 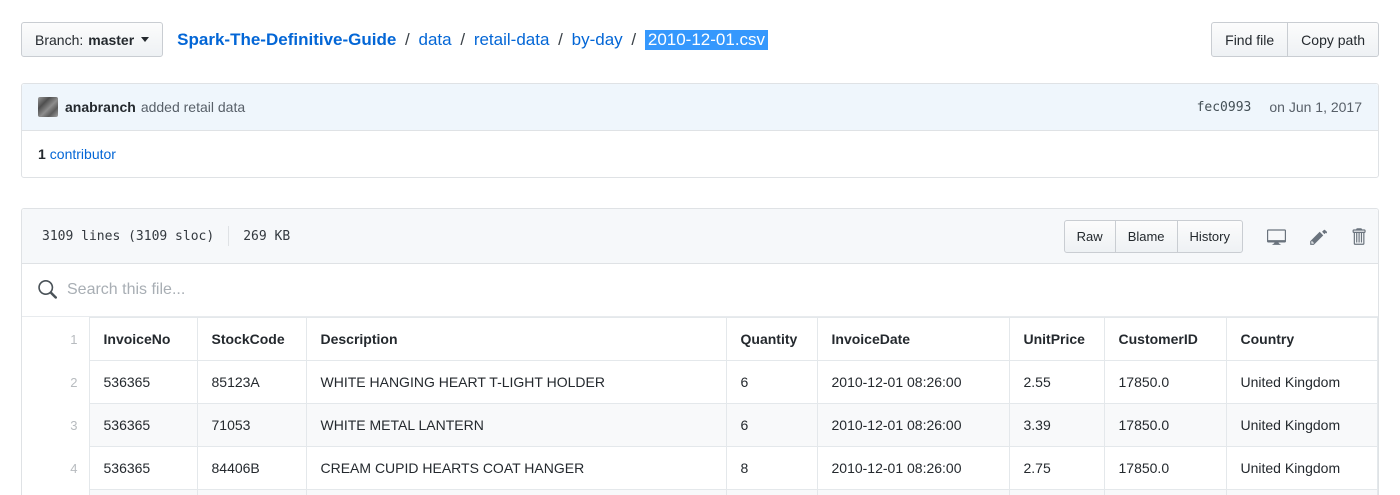 What do you see at coordinates (516, 339) in the screenshot?
I see `column-header: Description` at bounding box center [516, 339].